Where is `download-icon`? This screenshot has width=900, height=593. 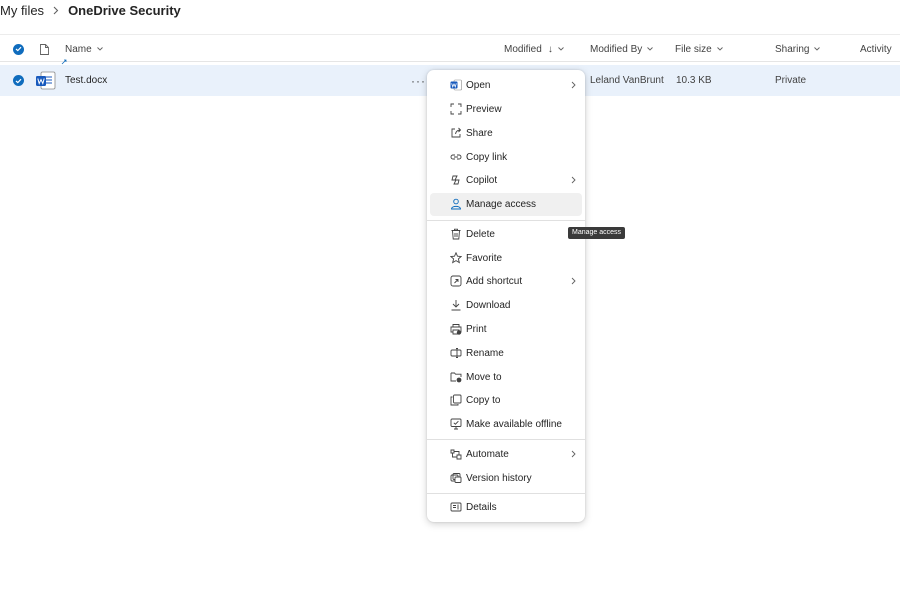 download-icon is located at coordinates (456, 305).